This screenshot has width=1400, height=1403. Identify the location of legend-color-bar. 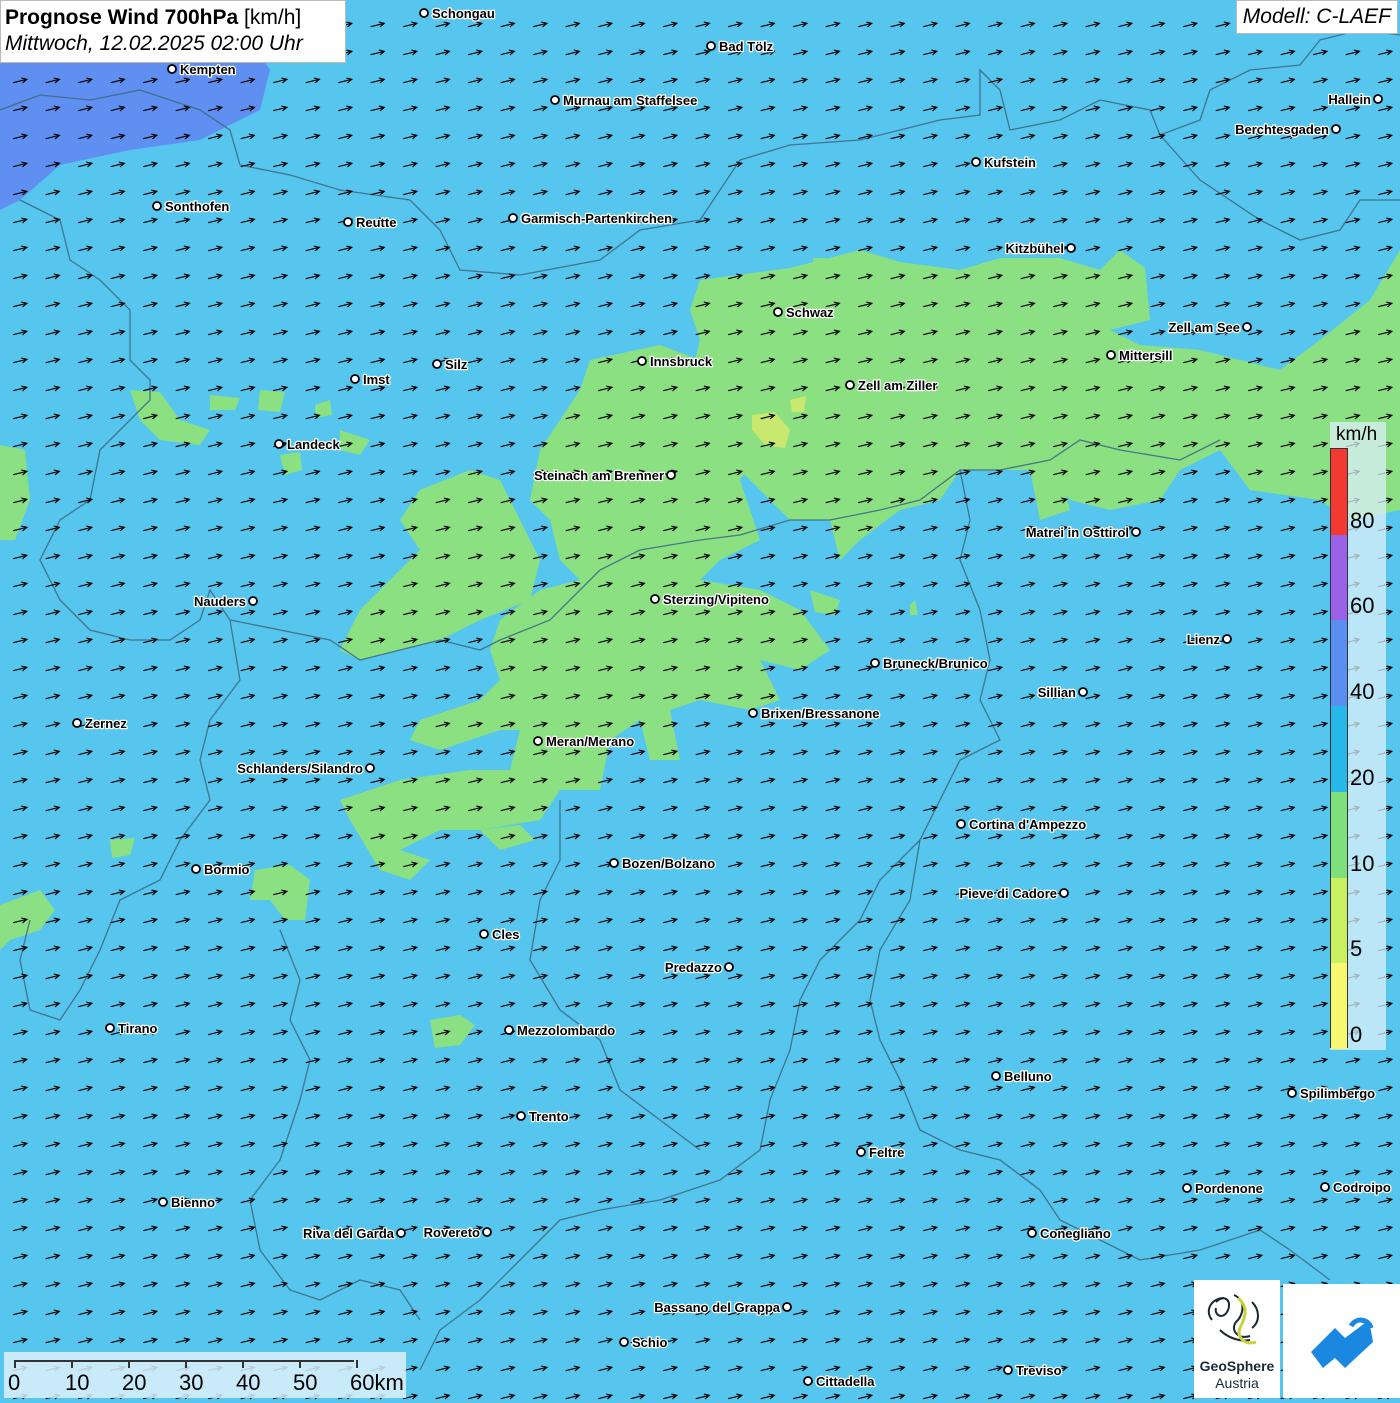
(1339, 748).